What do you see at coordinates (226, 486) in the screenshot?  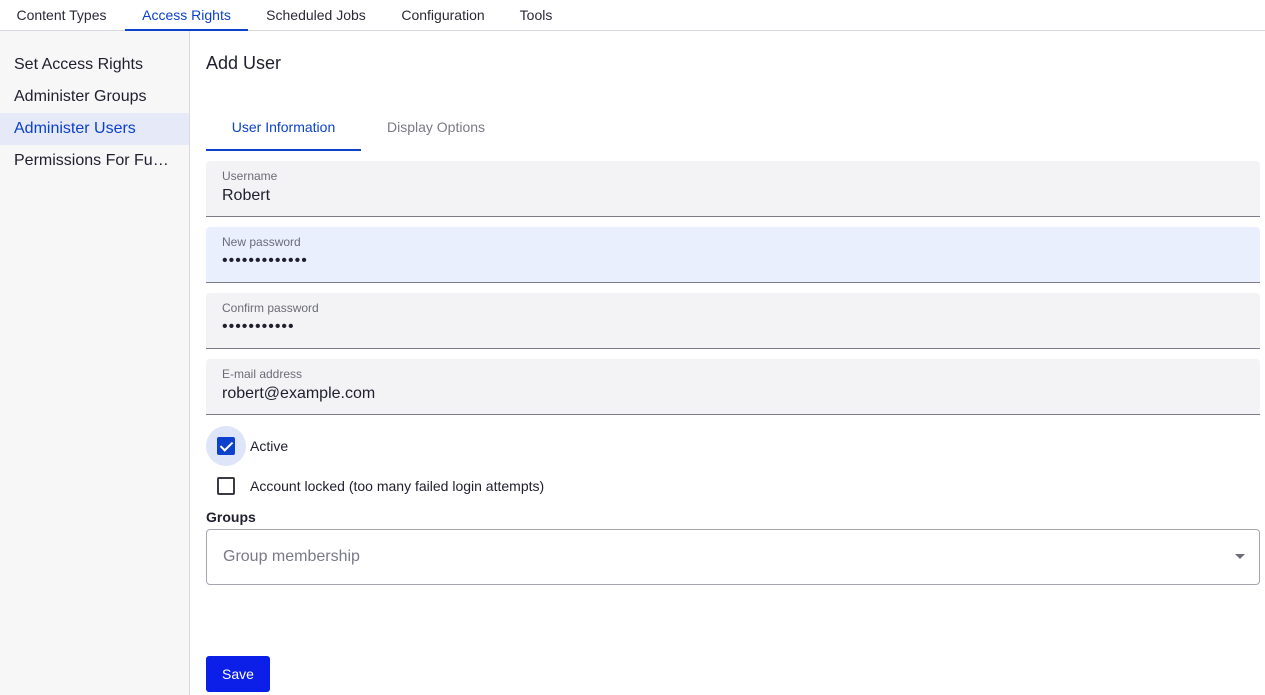 I see `account-locked-checkbox` at bounding box center [226, 486].